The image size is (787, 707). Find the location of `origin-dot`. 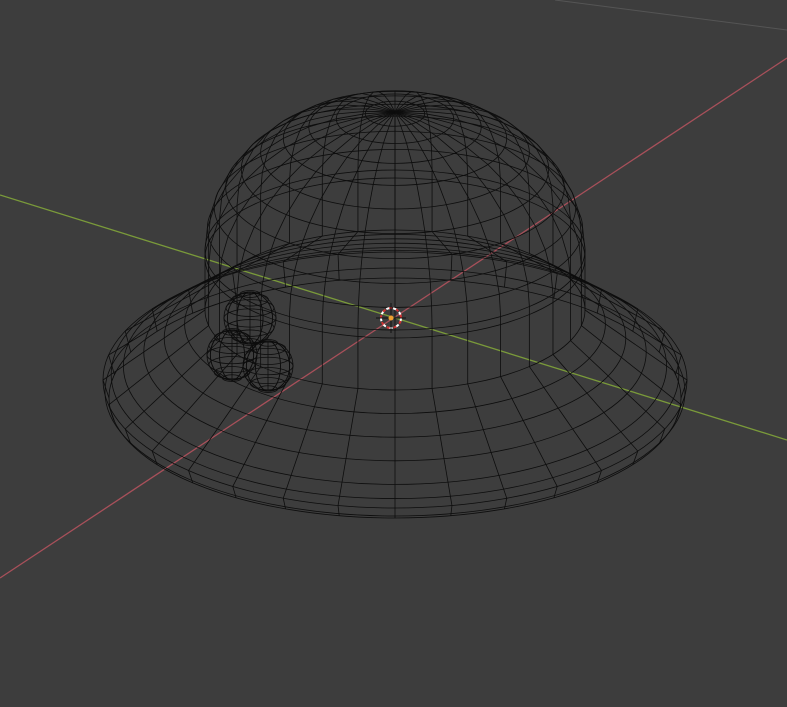

origin-dot is located at coordinates (391, 318).